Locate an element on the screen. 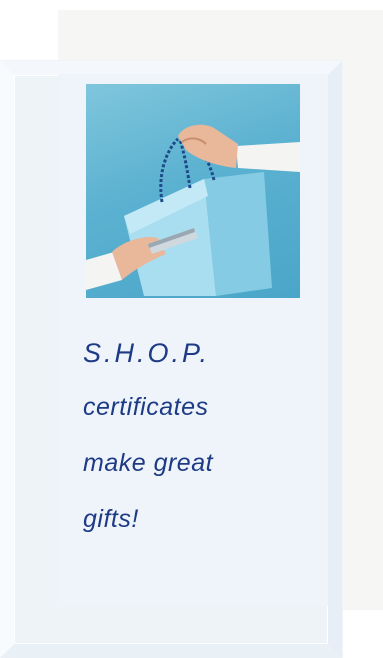  promo-line-4: gifts! is located at coordinates (111, 519).